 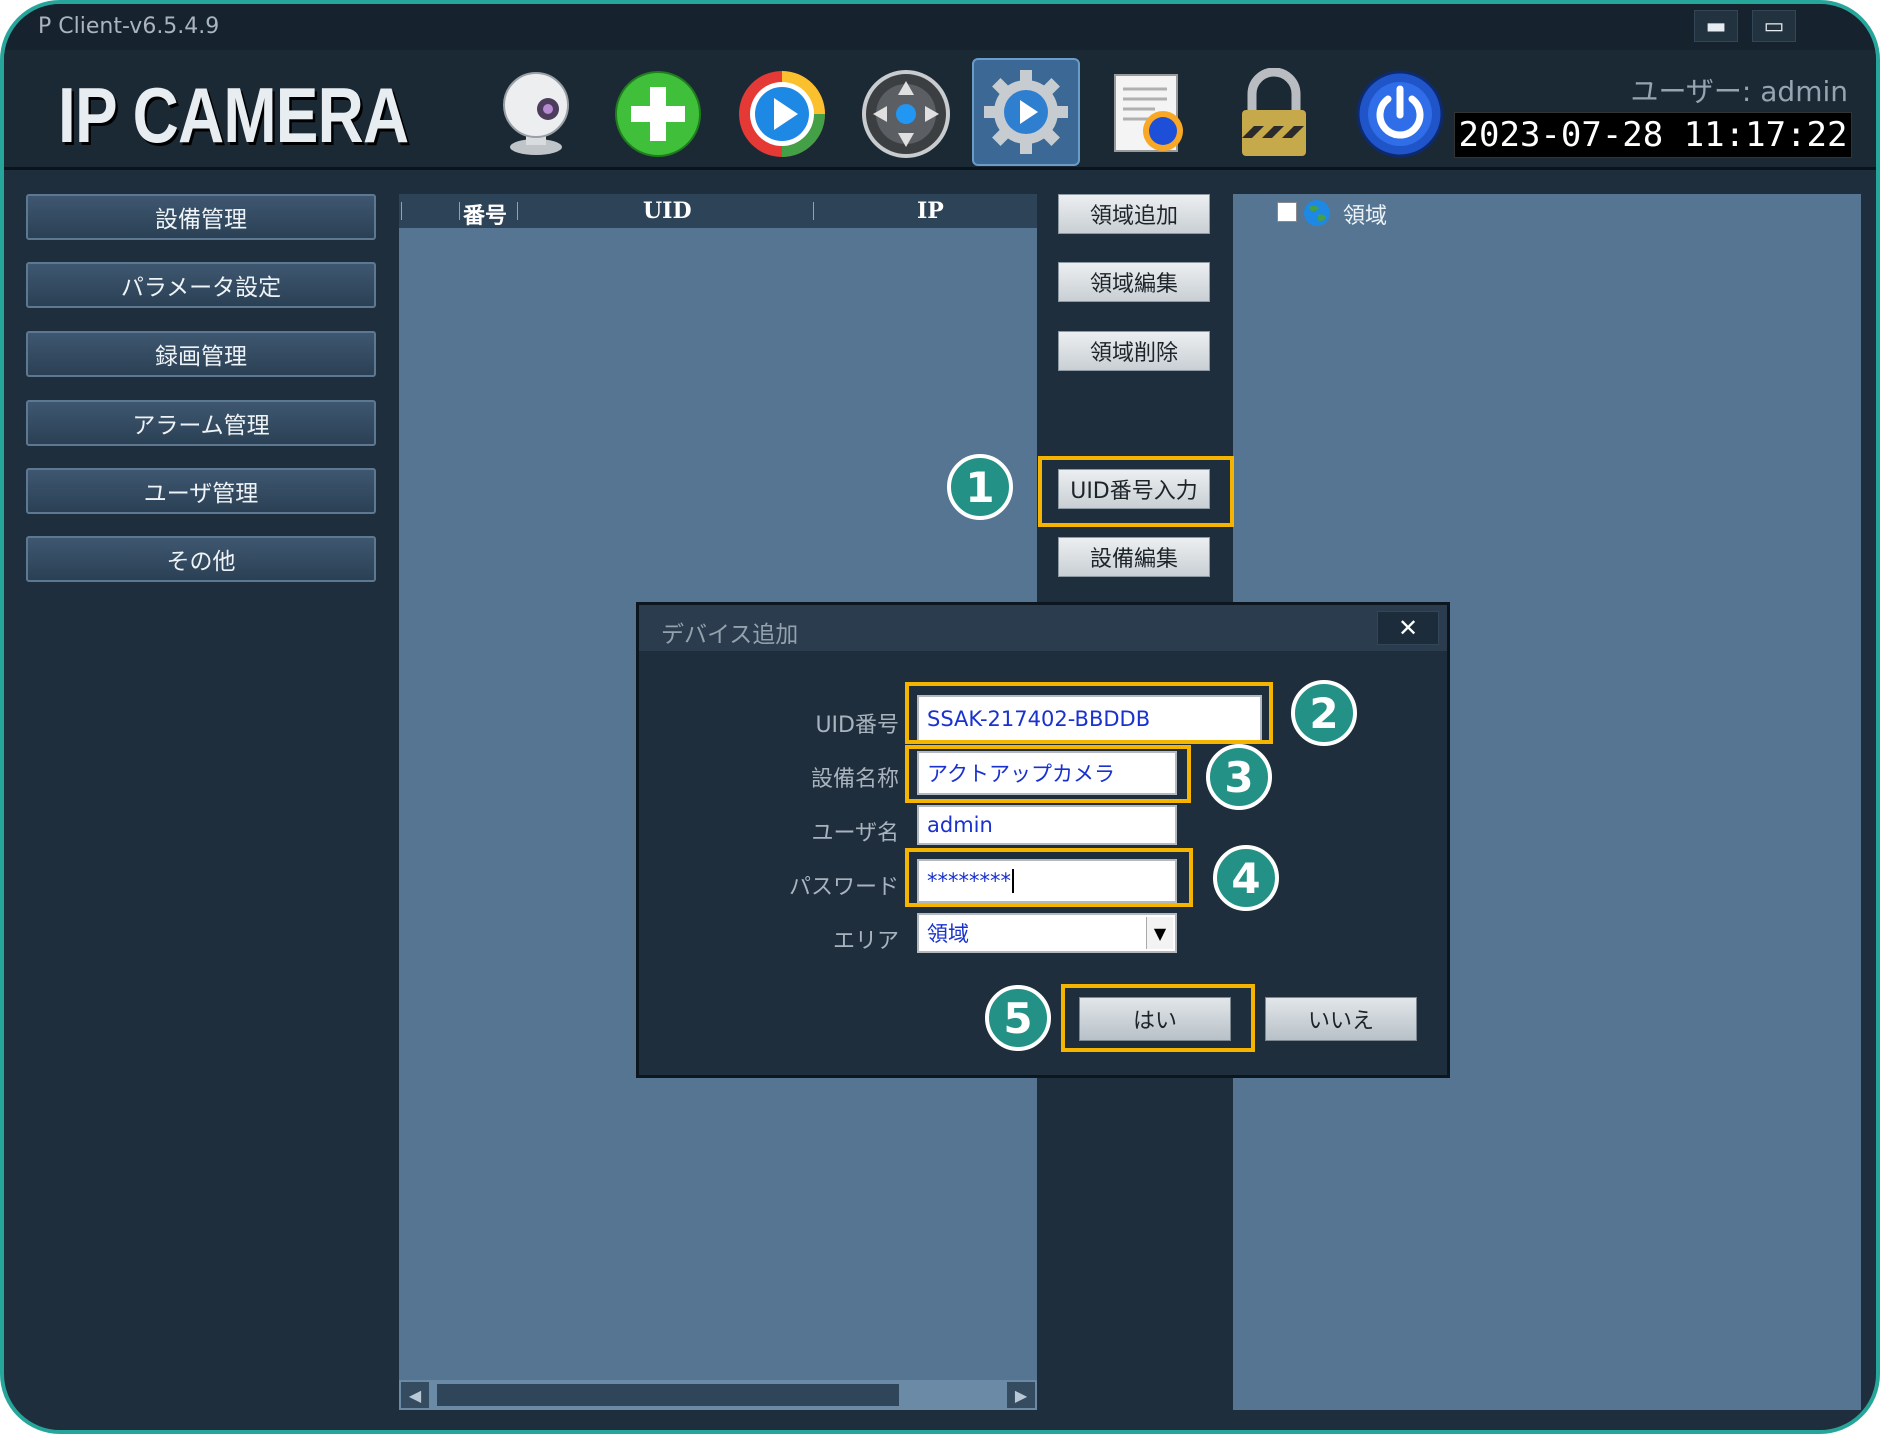 What do you see at coordinates (865, 941) in the screenshot?
I see `area-label: エリア` at bounding box center [865, 941].